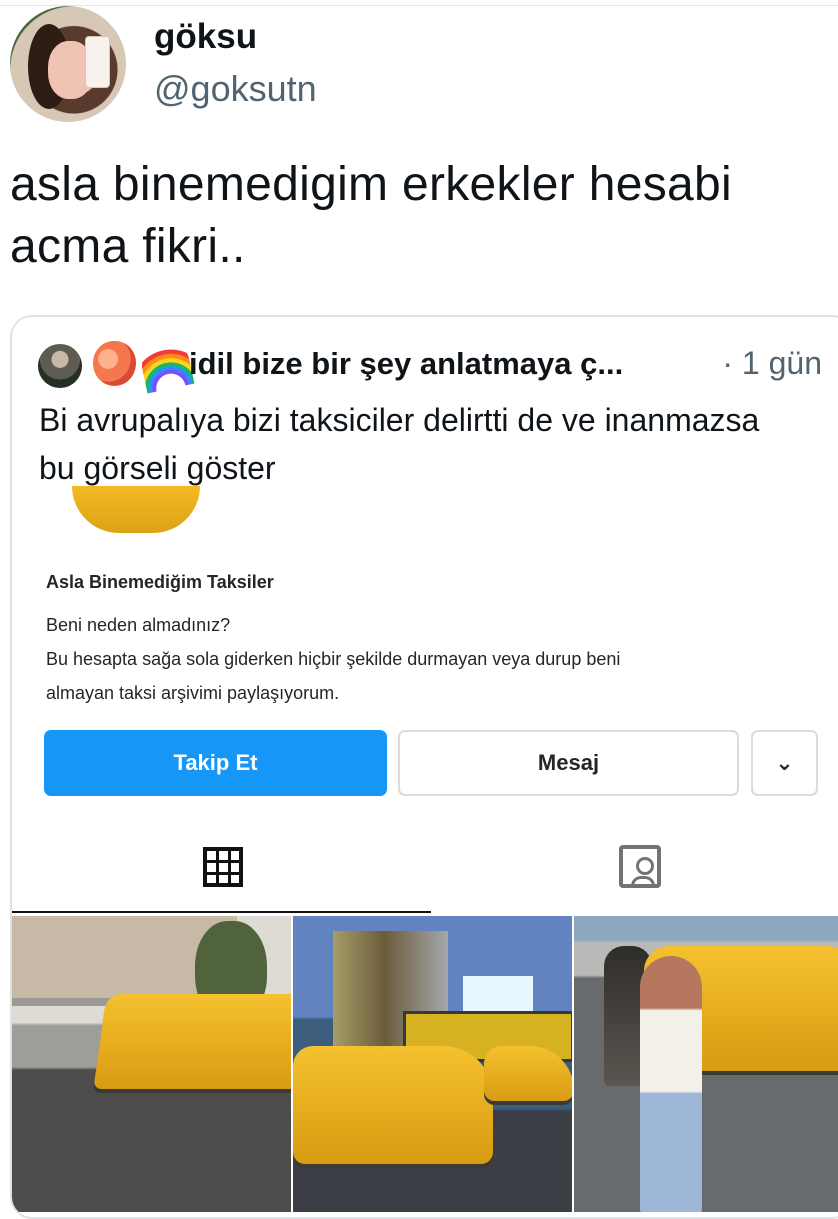  What do you see at coordinates (235, 89) in the screenshot?
I see `user-handle: @goksutn` at bounding box center [235, 89].